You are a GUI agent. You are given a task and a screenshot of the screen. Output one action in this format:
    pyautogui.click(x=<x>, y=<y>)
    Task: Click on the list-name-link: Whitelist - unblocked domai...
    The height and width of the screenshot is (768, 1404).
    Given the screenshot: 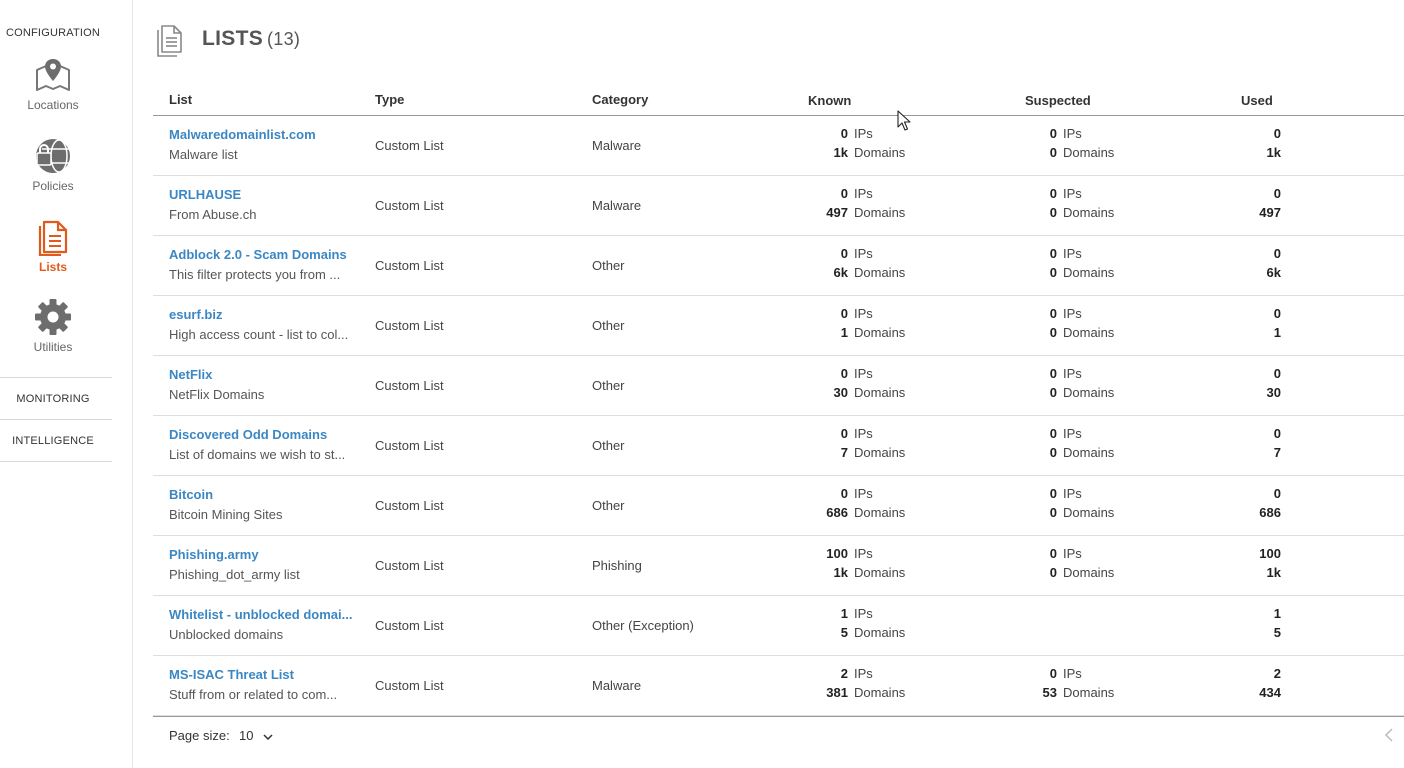 What is the action you would take?
    pyautogui.click(x=260, y=614)
    